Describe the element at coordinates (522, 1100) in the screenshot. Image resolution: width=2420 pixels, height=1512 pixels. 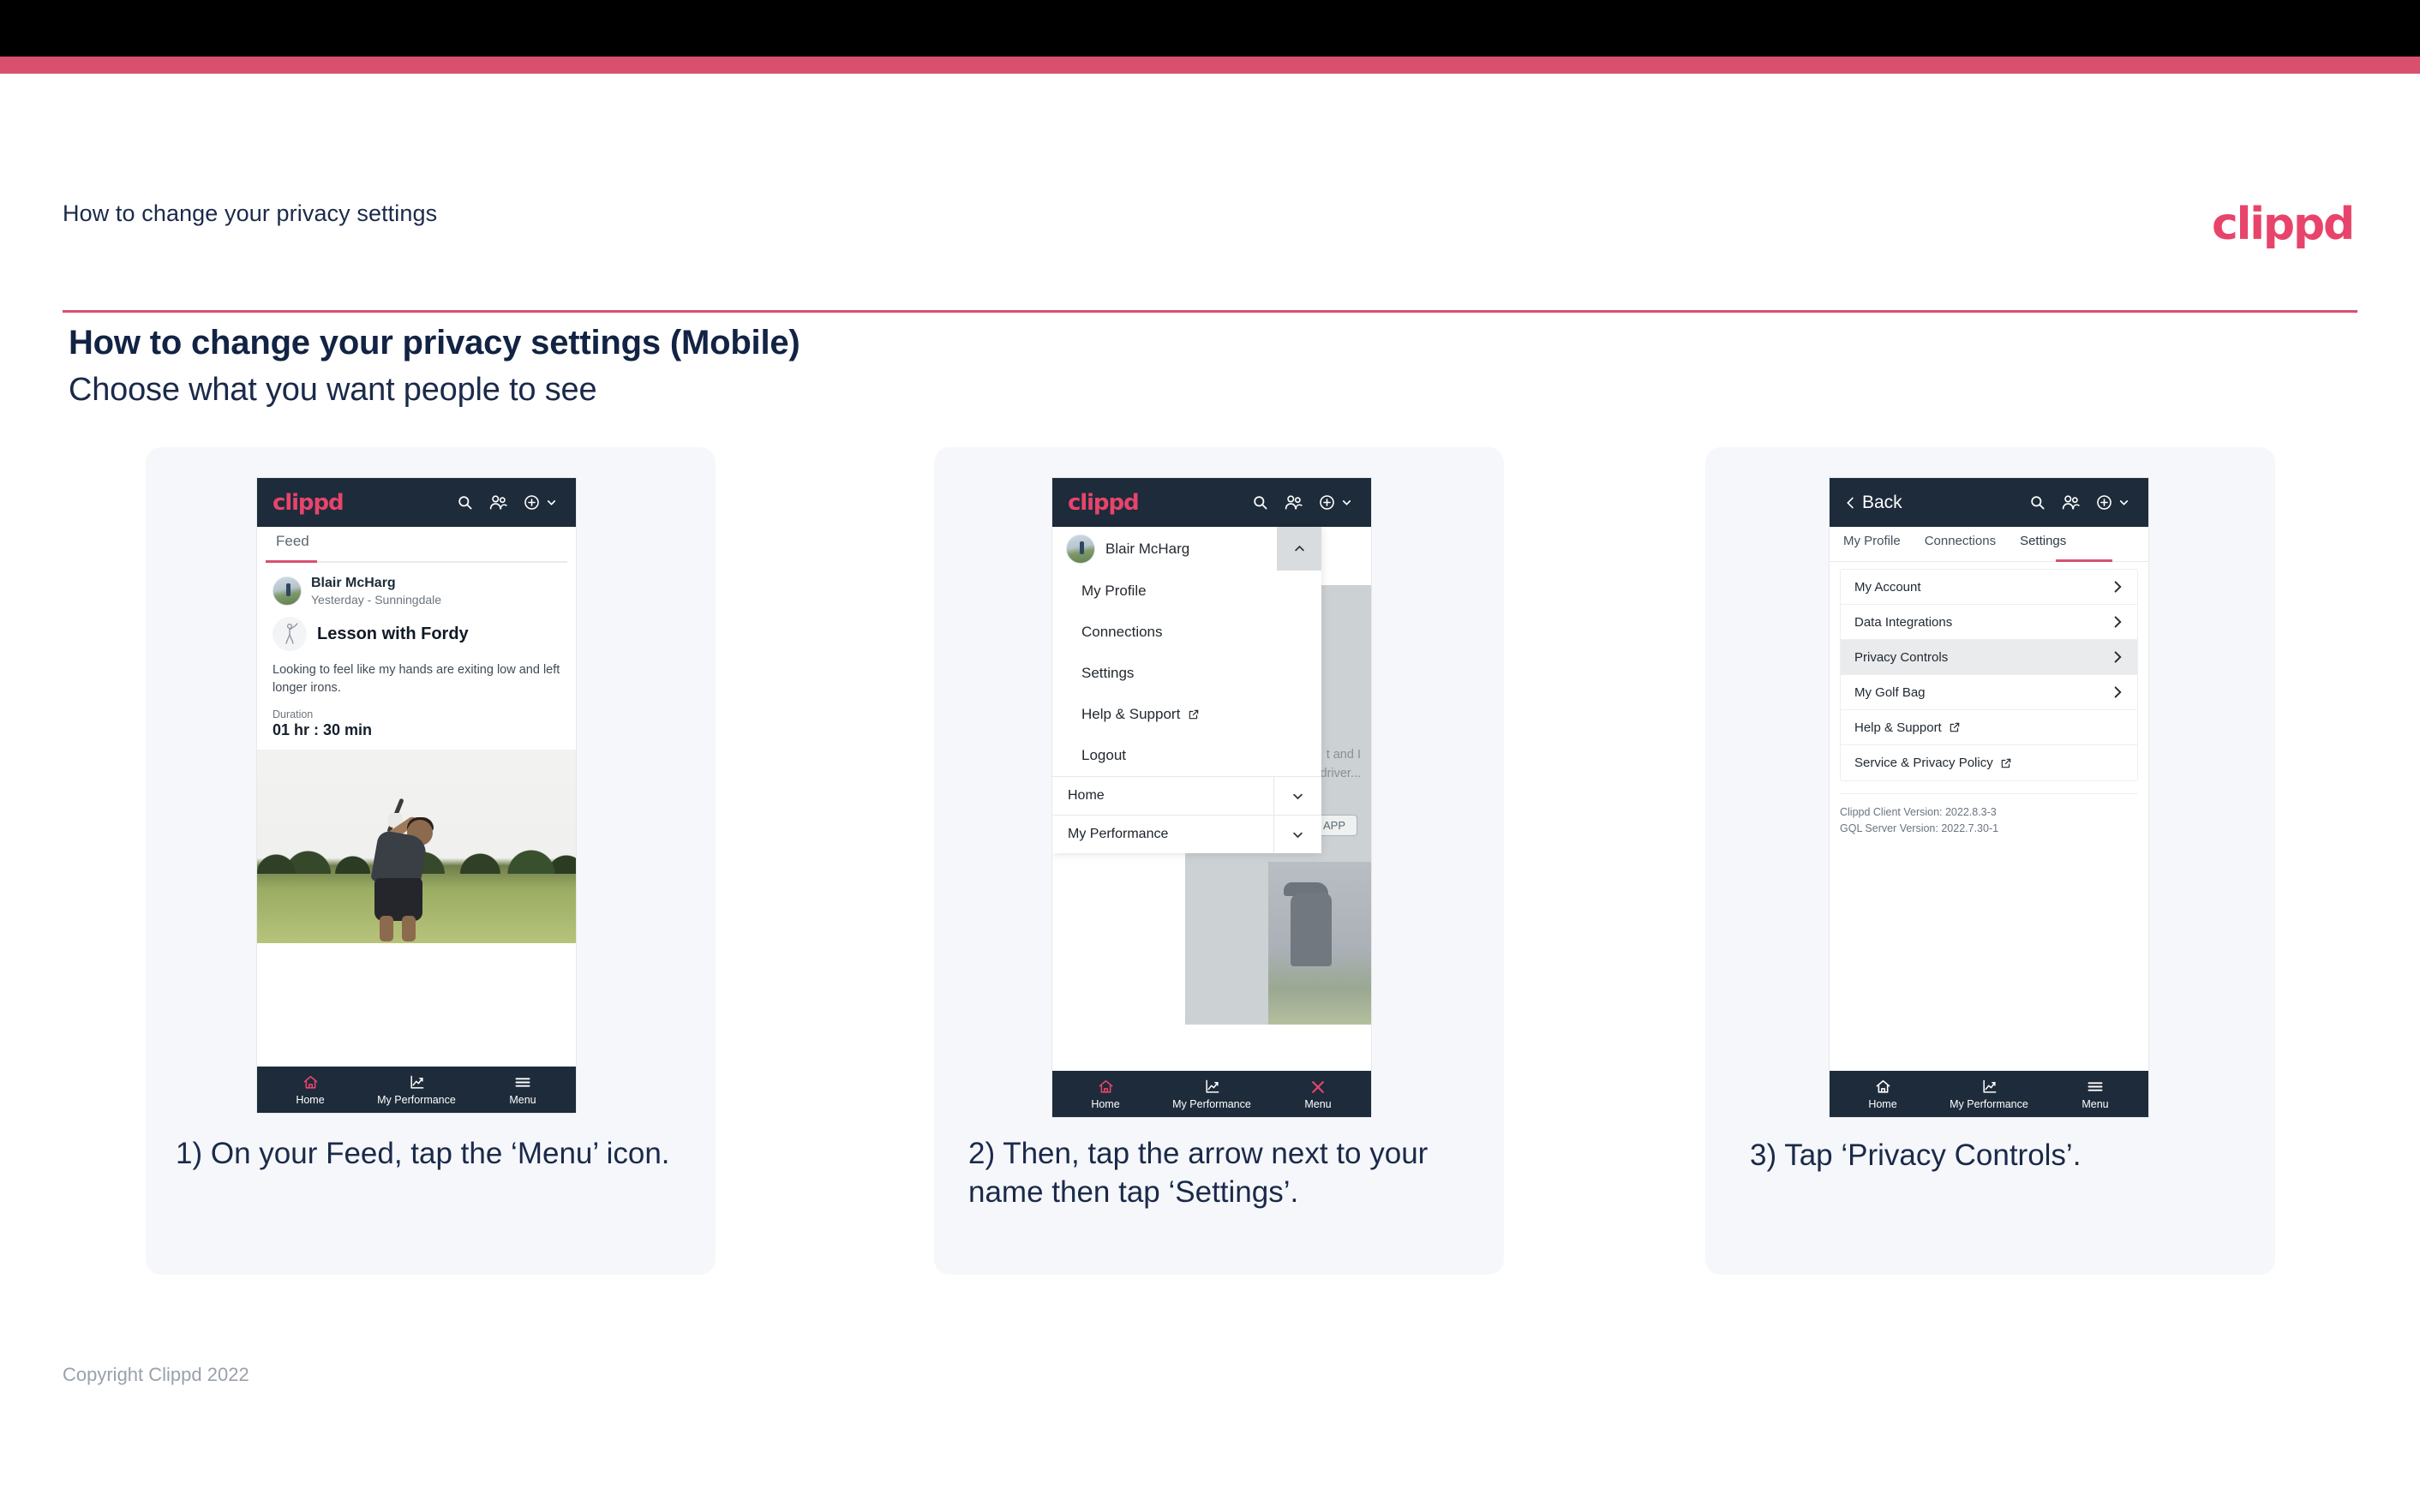
I see `nav-label-menu-1: Menu` at that location.